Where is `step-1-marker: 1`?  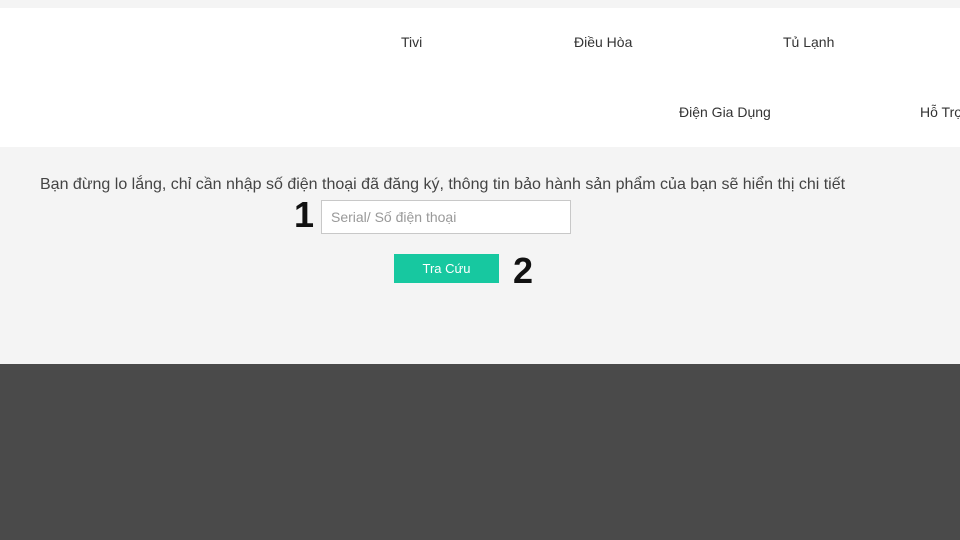 step-1-marker: 1 is located at coordinates (304, 214).